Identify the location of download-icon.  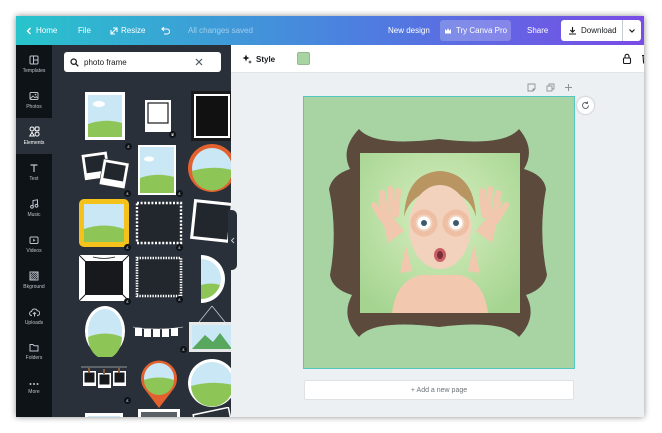
(572, 31).